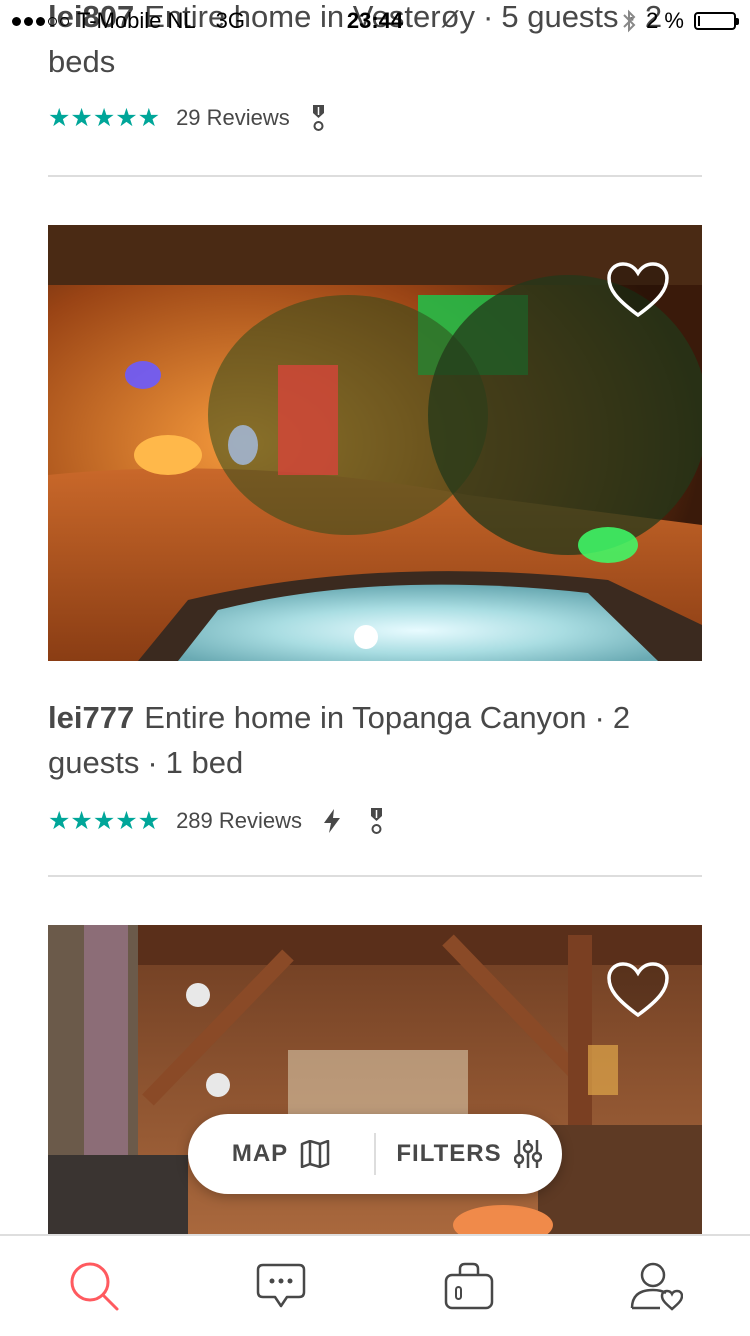 Image resolution: width=750 pixels, height=1336 pixels. Describe the element at coordinates (91, 717) in the screenshot. I see `listing-host: lei777` at that location.